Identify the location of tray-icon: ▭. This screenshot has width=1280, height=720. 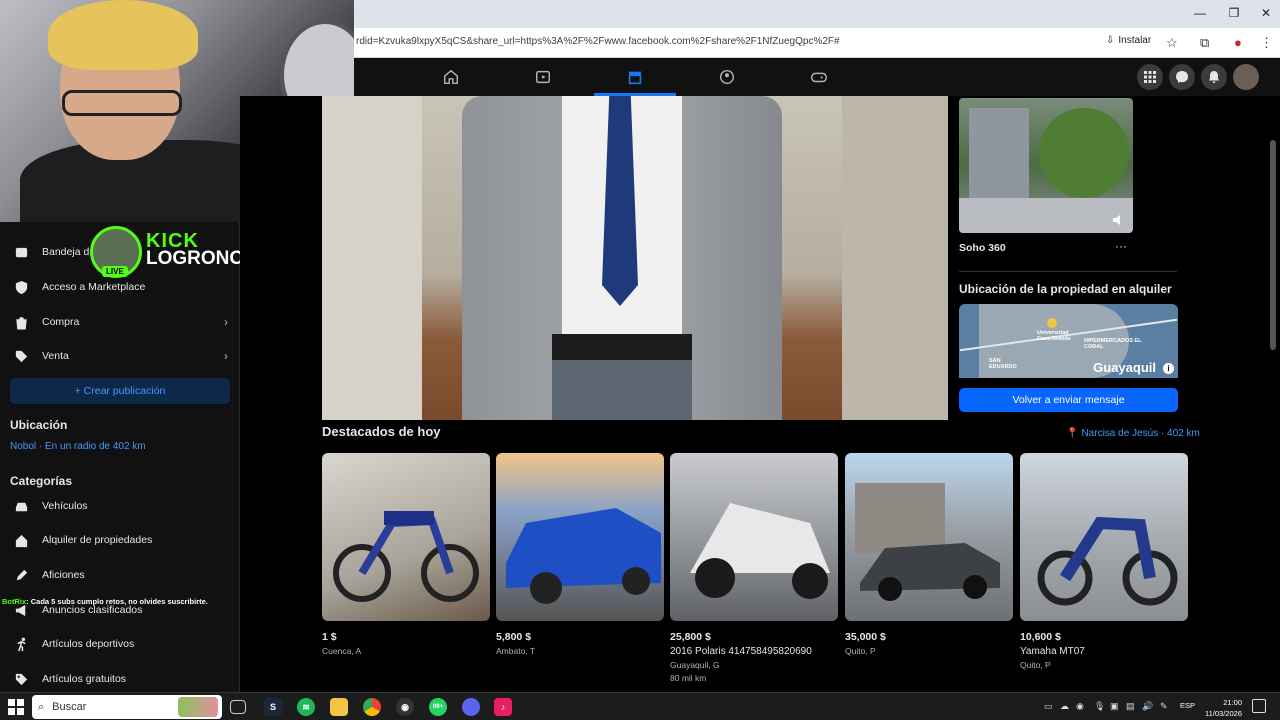
(1049, 706).